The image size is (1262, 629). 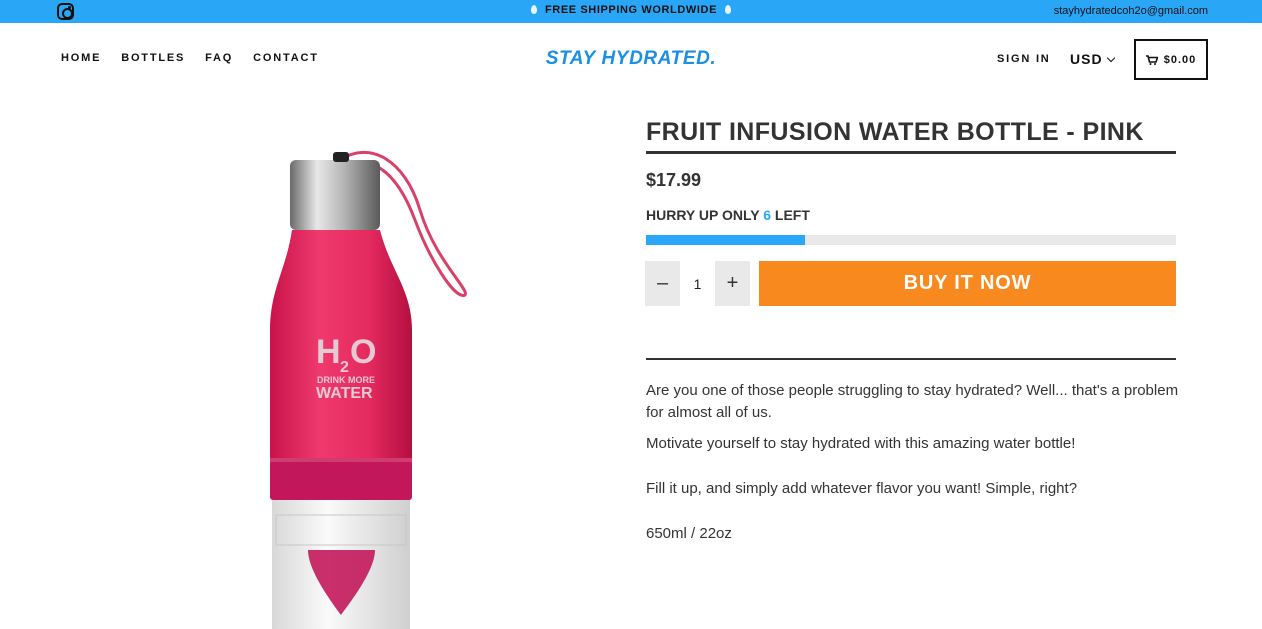 I want to click on cart-total: $0.00, so click(x=1180, y=59).